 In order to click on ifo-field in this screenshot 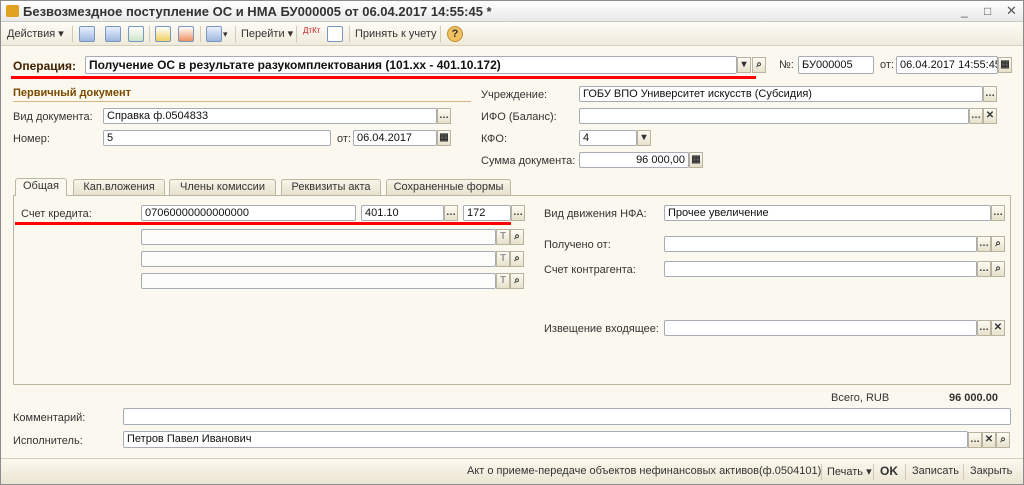, I will do `click(774, 116)`.